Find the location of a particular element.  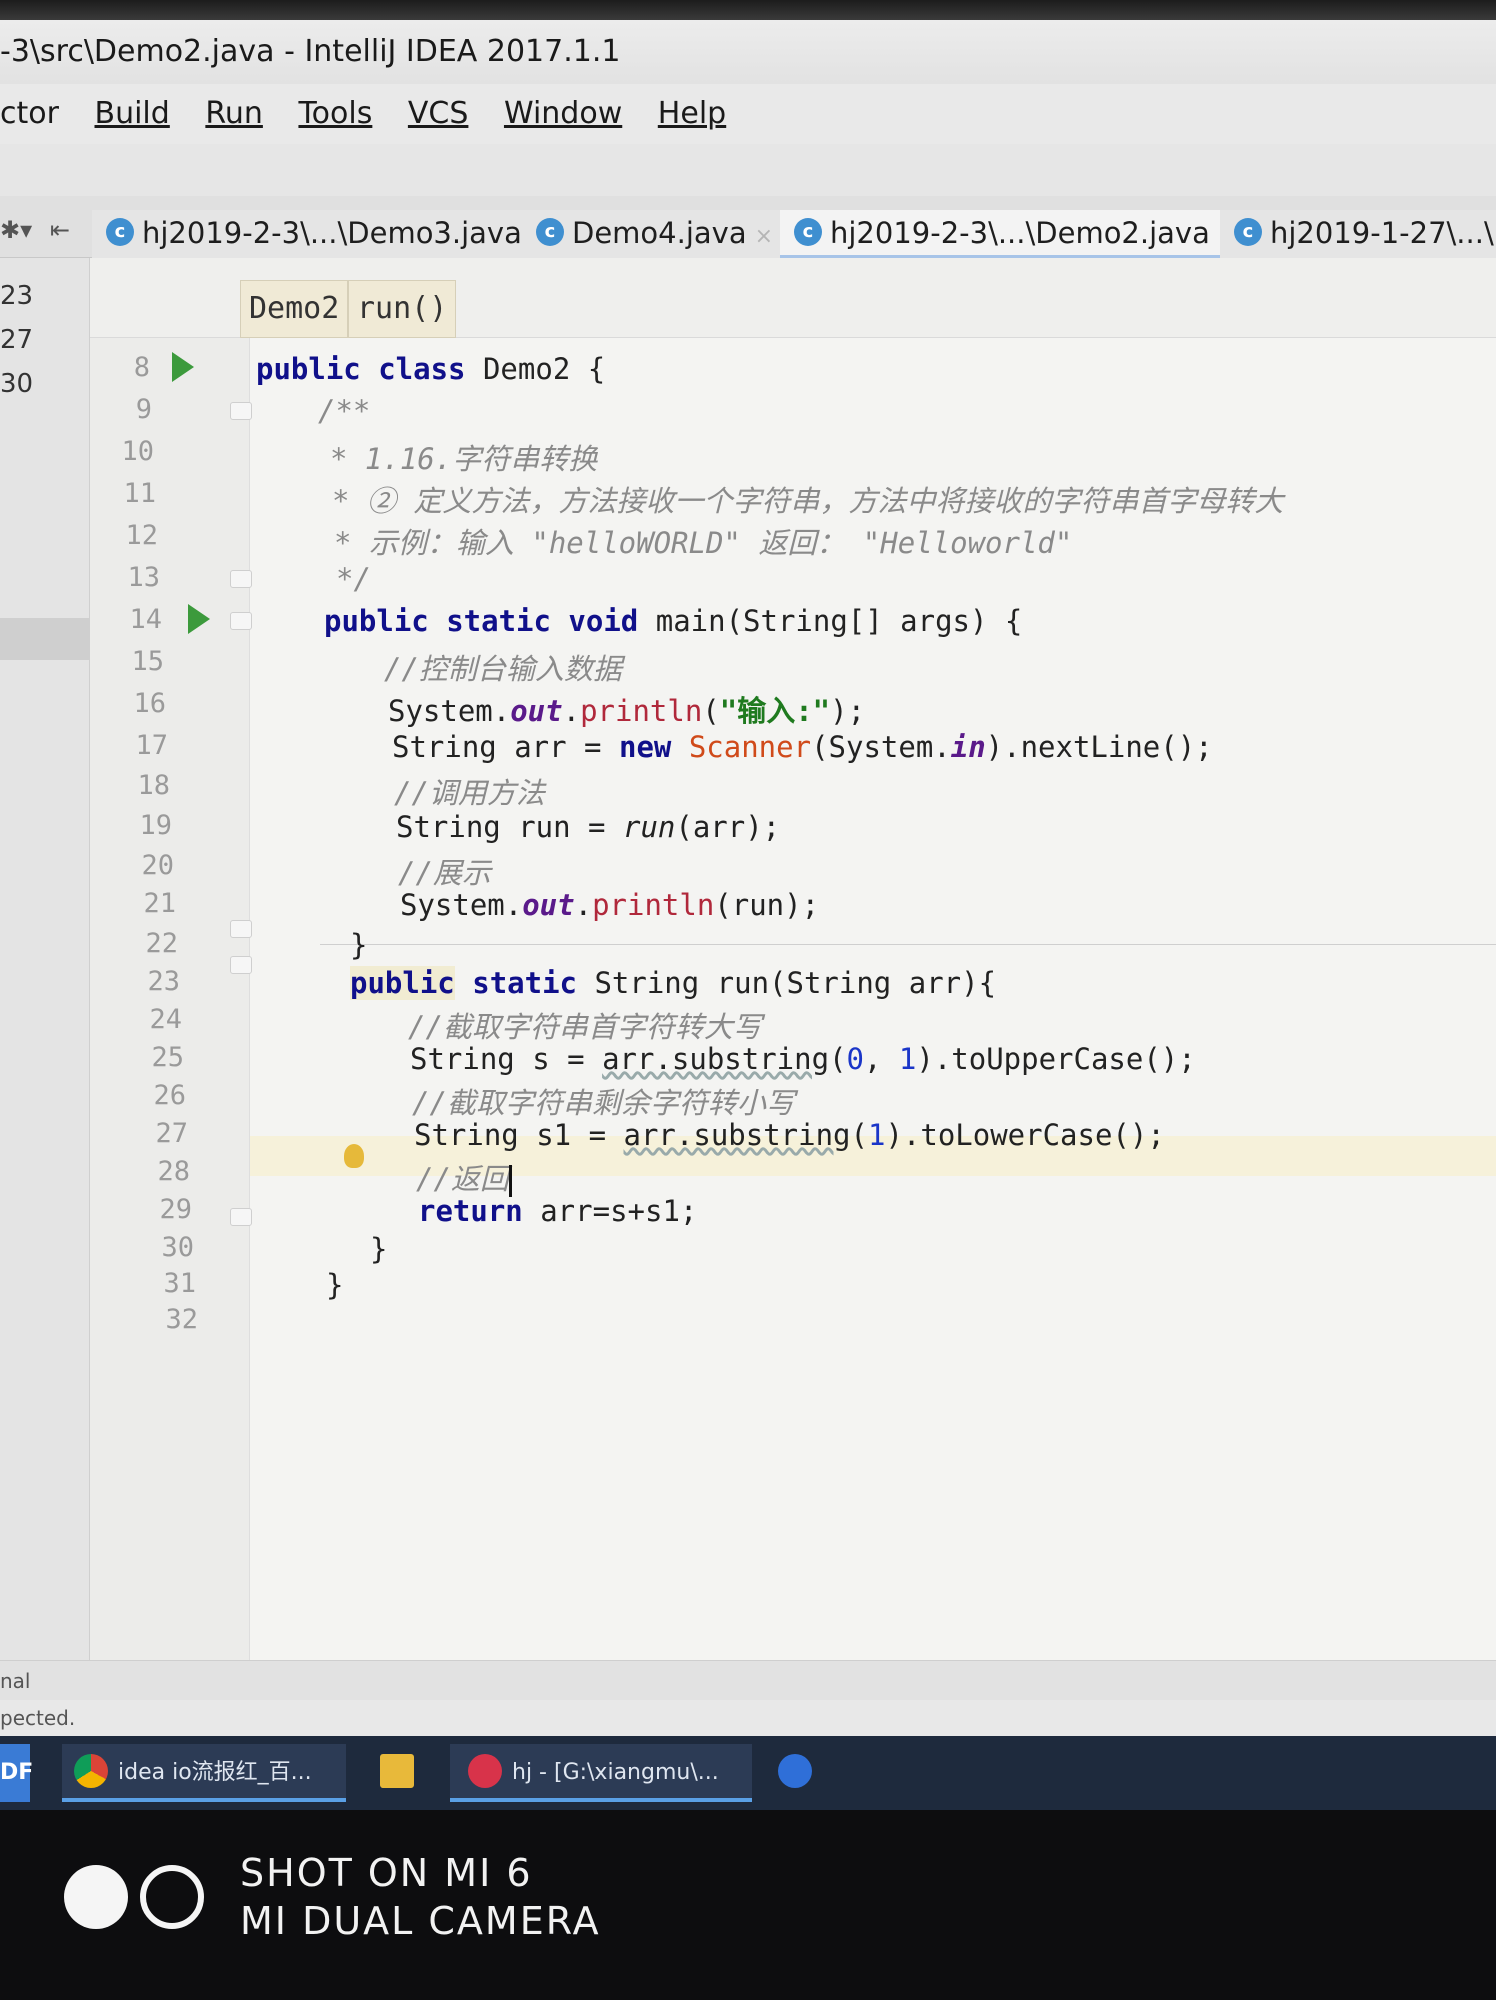

taskbar-label: DF is located at coordinates (17, 1772).